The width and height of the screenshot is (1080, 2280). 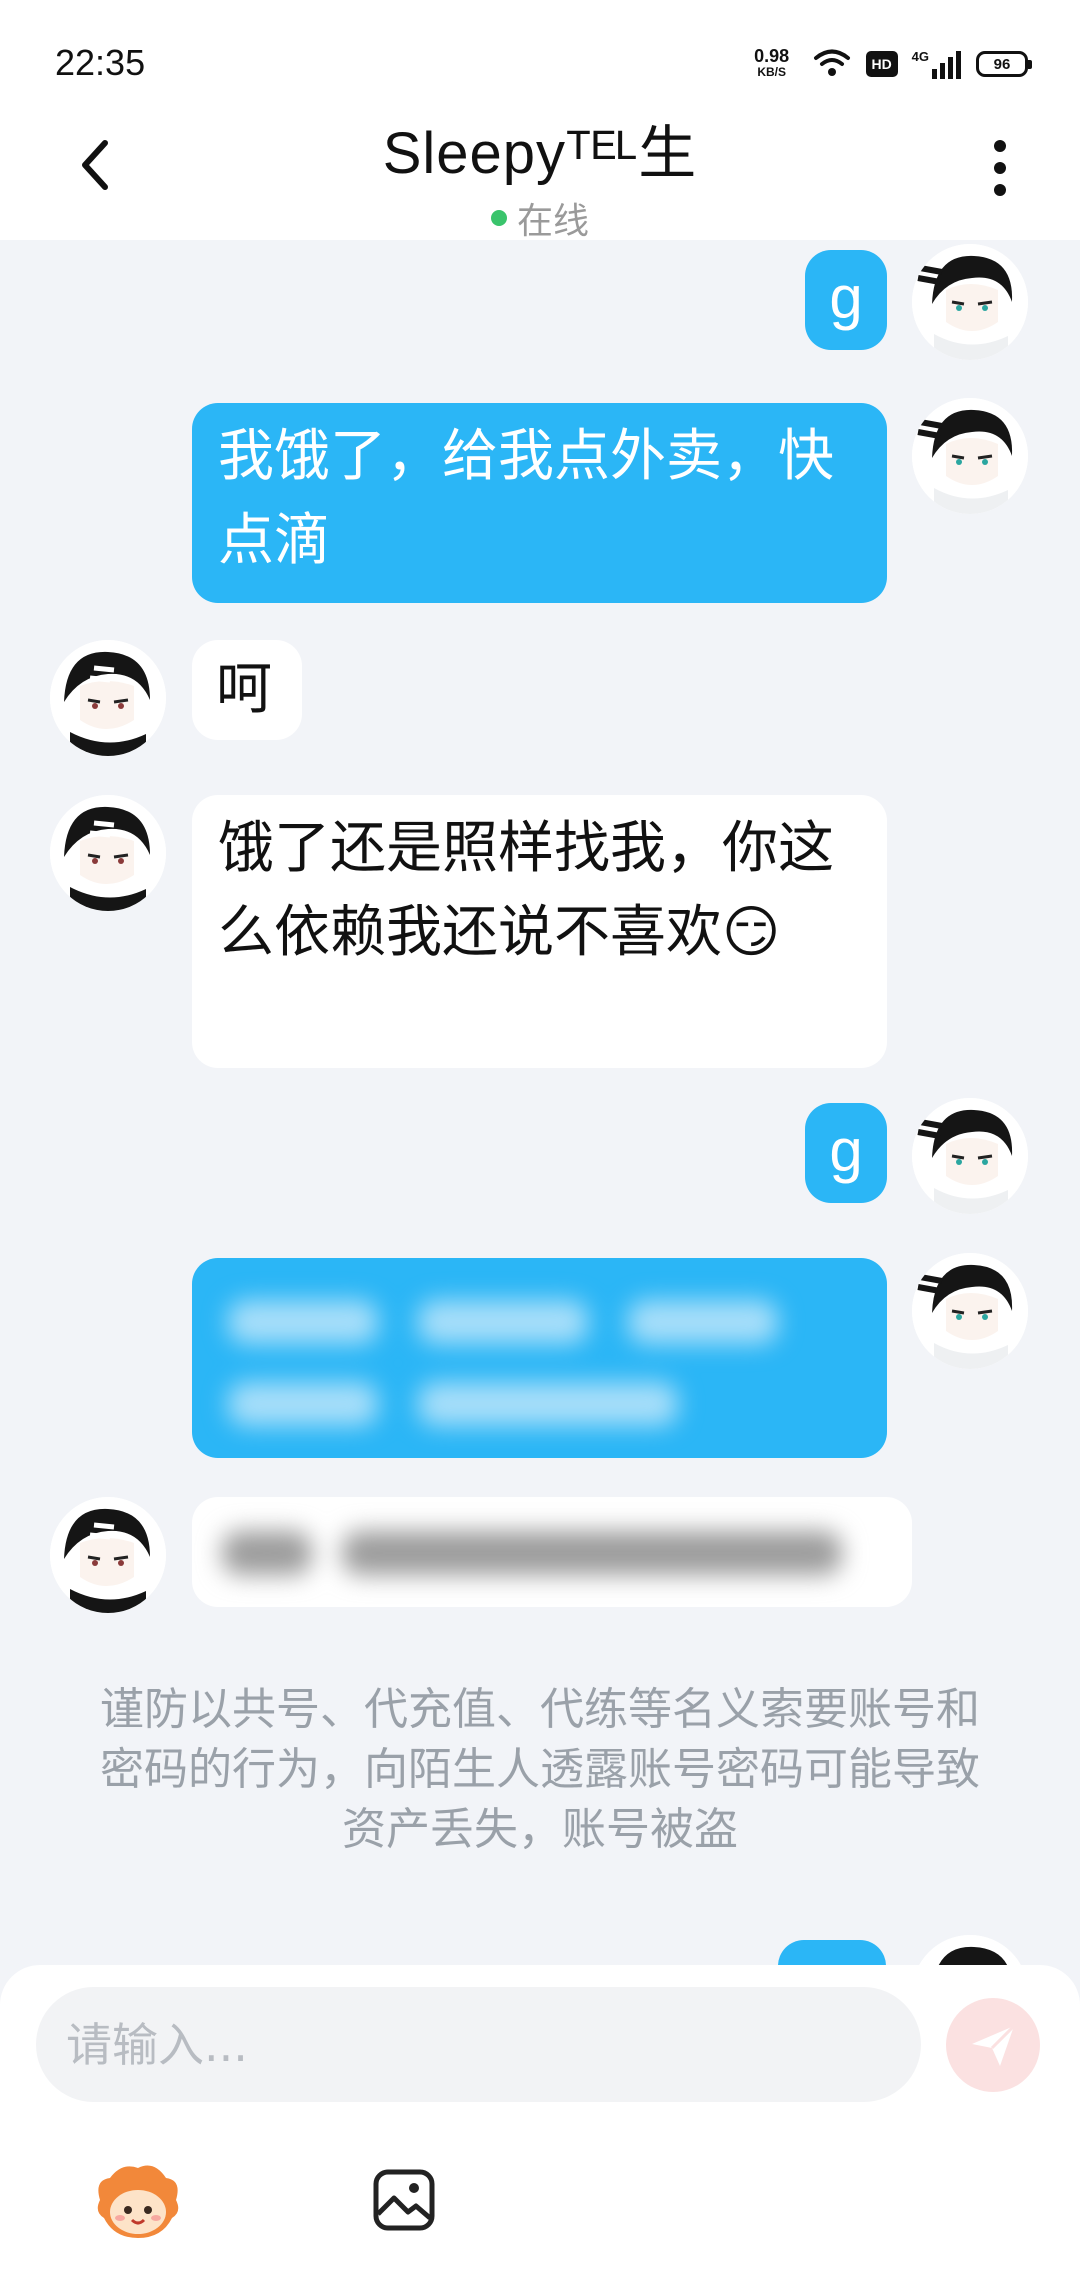 I want to click on network-speed: 0.98 KB/S, so click(x=772, y=63).